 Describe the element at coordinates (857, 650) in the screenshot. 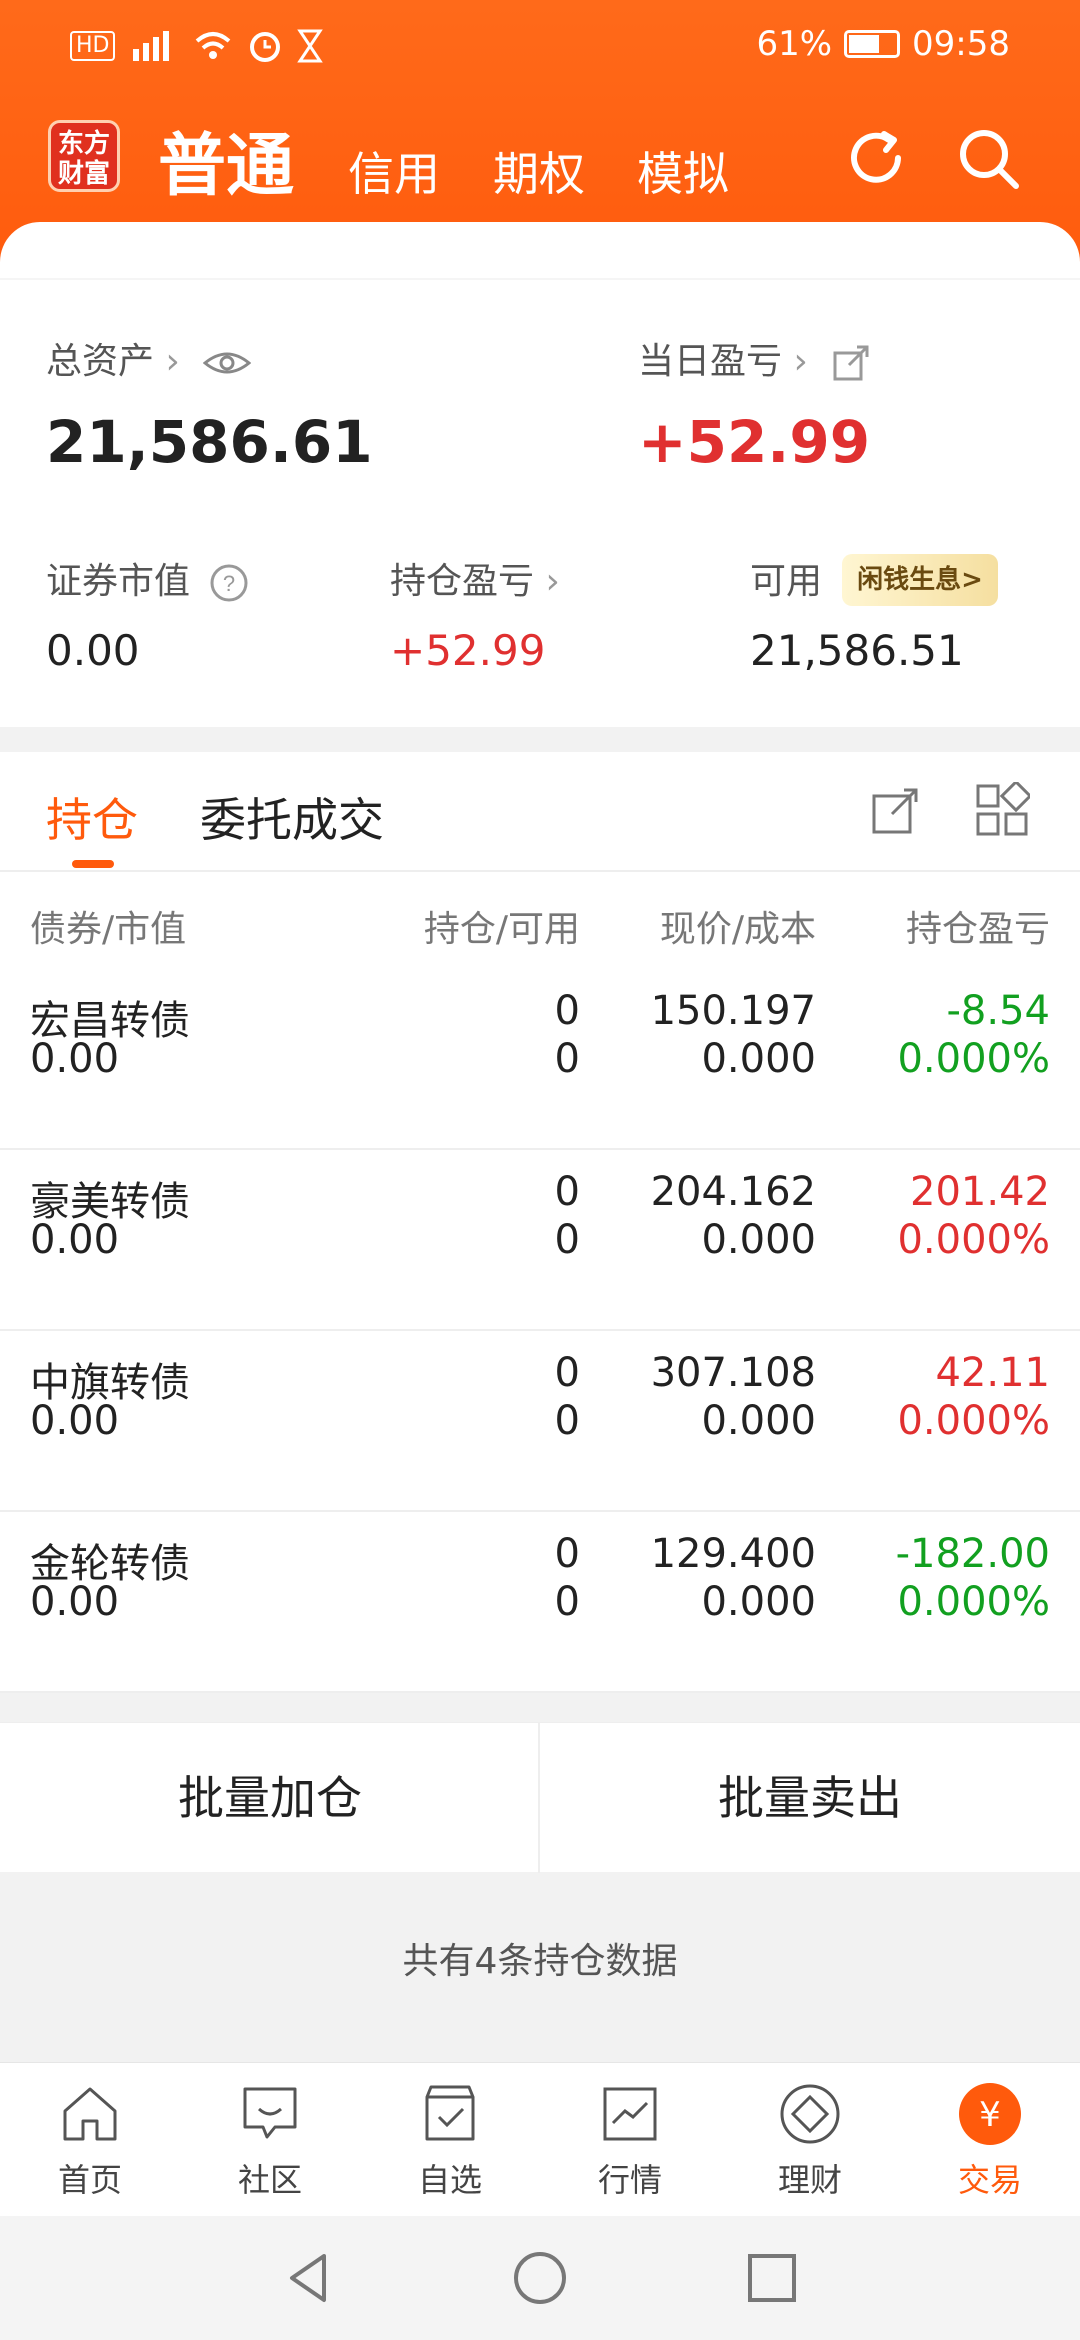

I see `available-value: 21,586.51` at that location.